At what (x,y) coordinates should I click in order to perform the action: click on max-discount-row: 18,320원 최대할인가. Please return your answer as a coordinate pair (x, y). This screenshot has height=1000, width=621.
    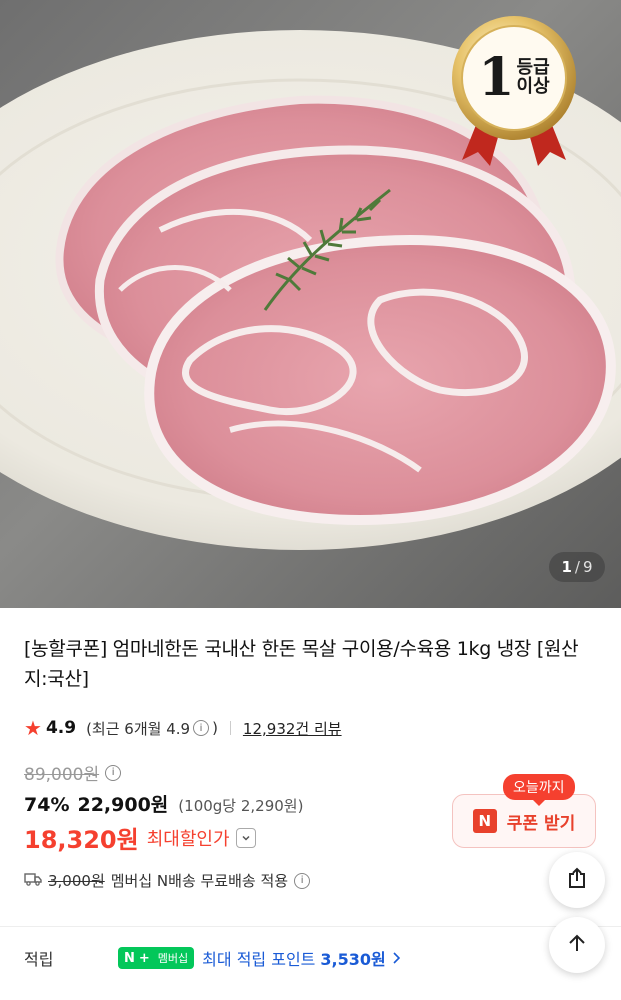
    Looking at the image, I should click on (140, 837).